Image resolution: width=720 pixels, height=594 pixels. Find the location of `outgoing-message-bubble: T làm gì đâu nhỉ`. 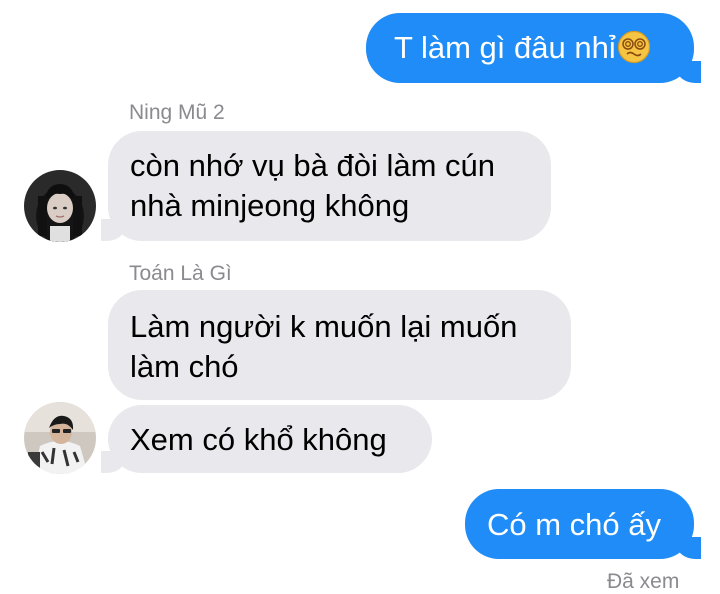

outgoing-message-bubble: T làm gì đâu nhỉ is located at coordinates (533, 48).